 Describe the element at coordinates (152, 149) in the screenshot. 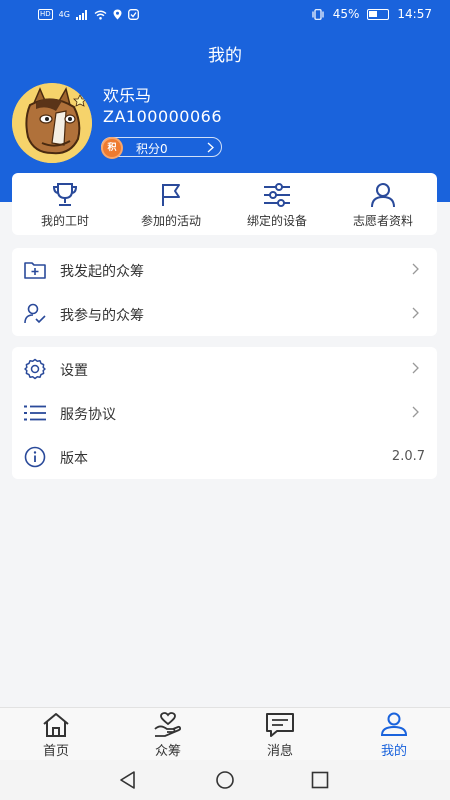

I see `points-label: 积分0` at that location.